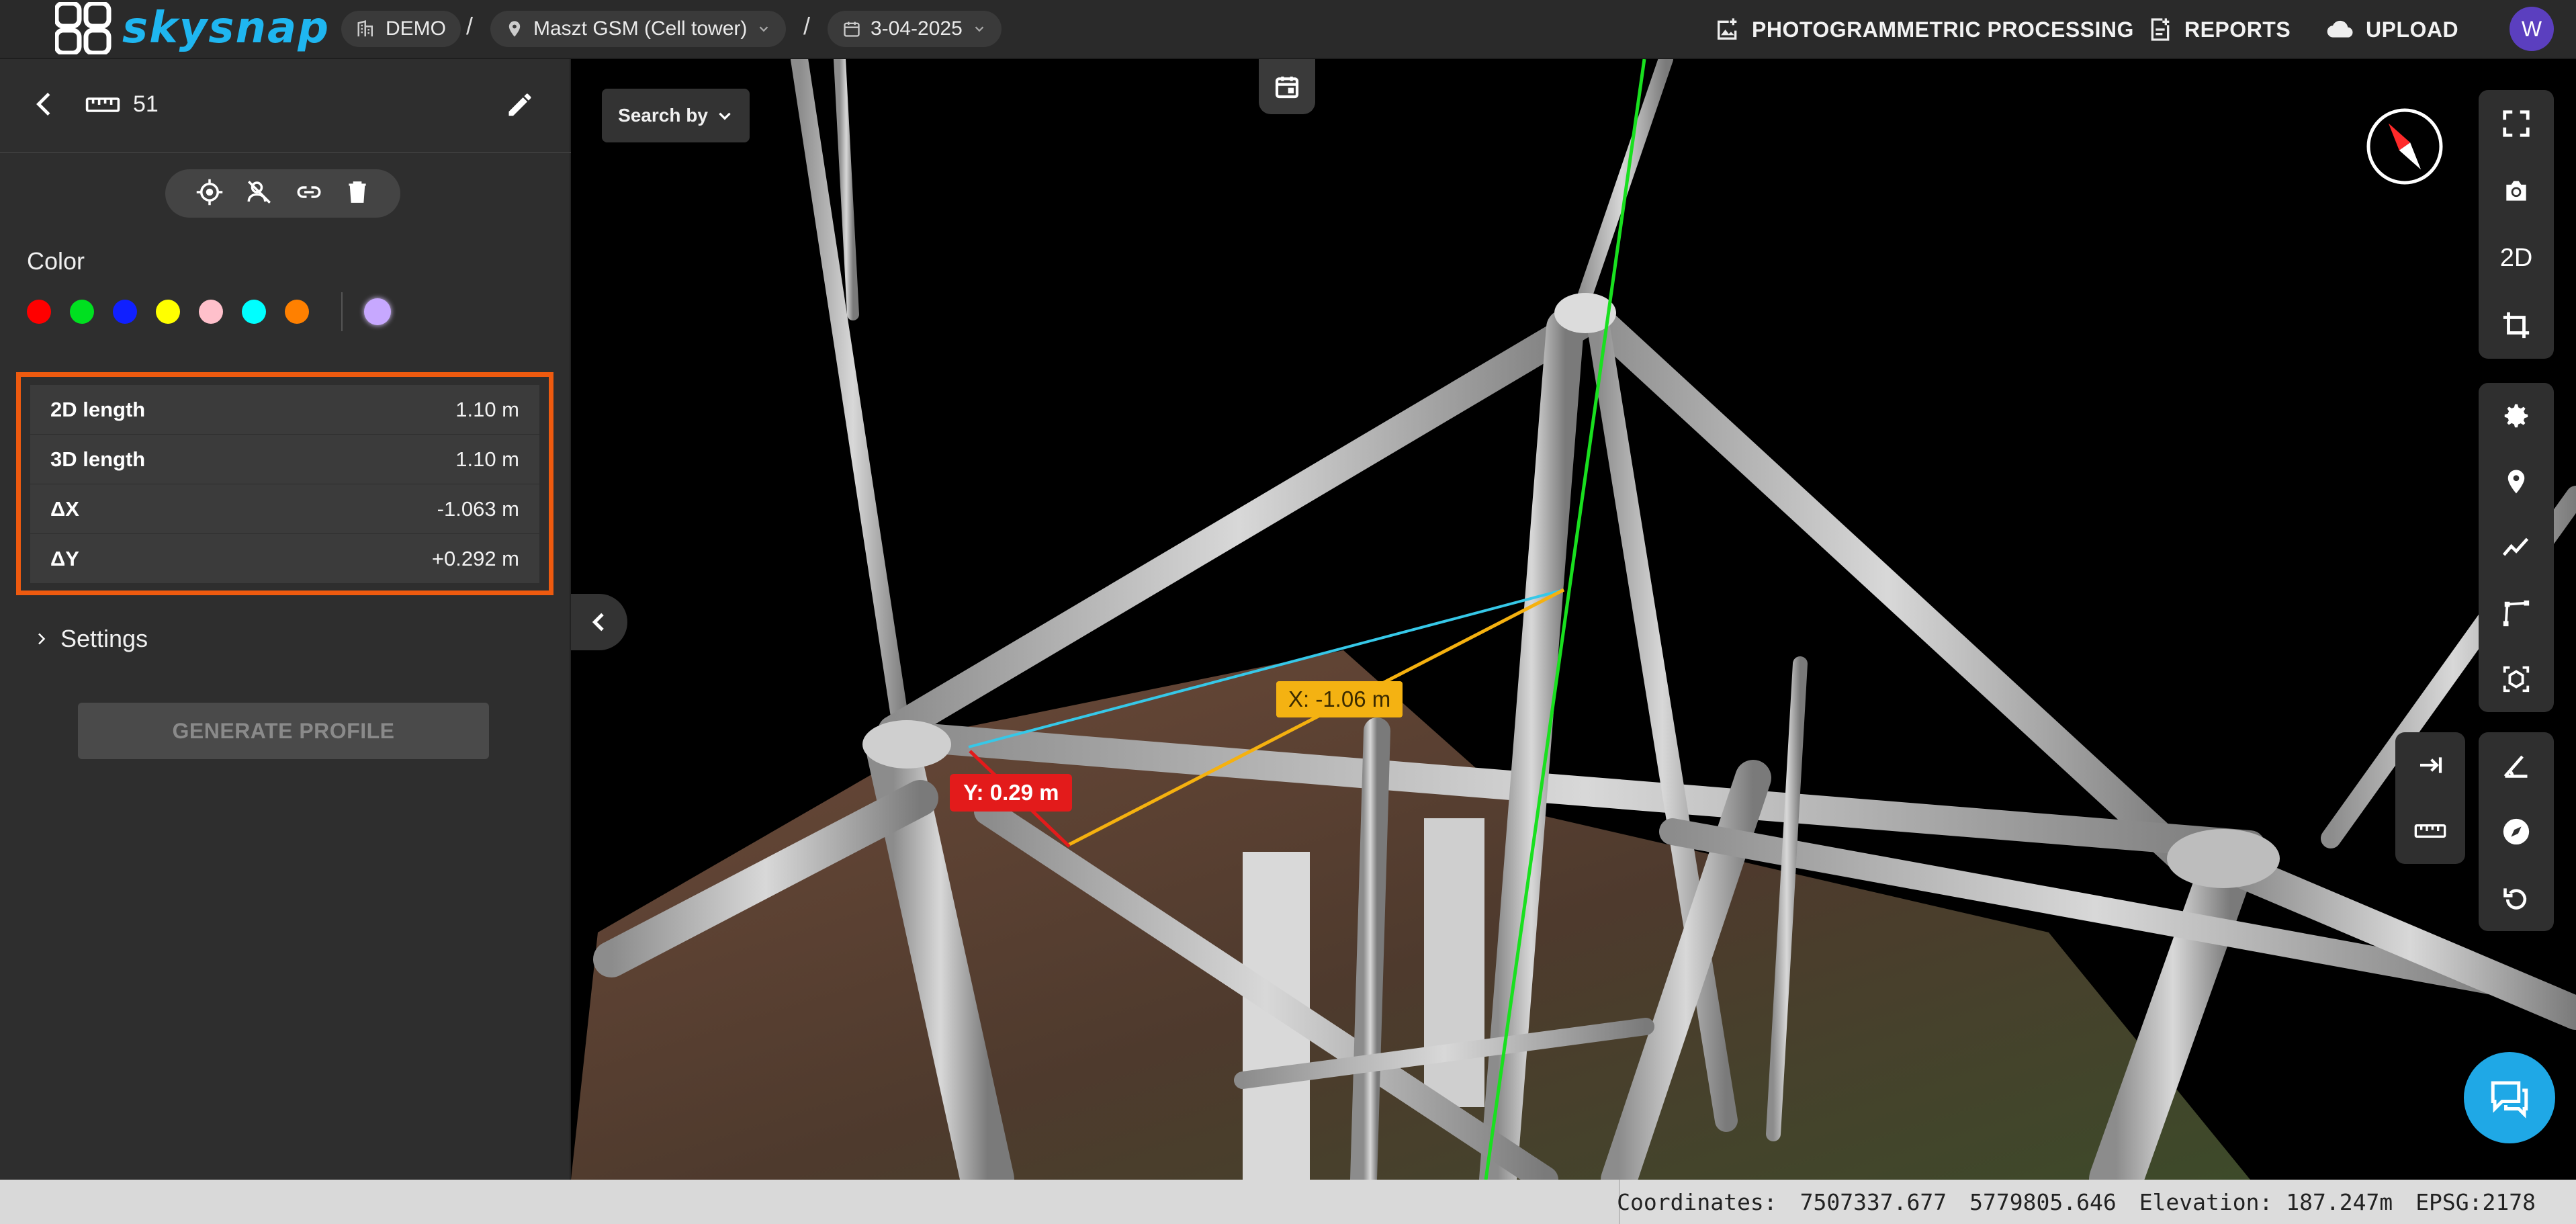 This screenshot has width=2576, height=1224. I want to click on color-swatch-yellow, so click(168, 312).